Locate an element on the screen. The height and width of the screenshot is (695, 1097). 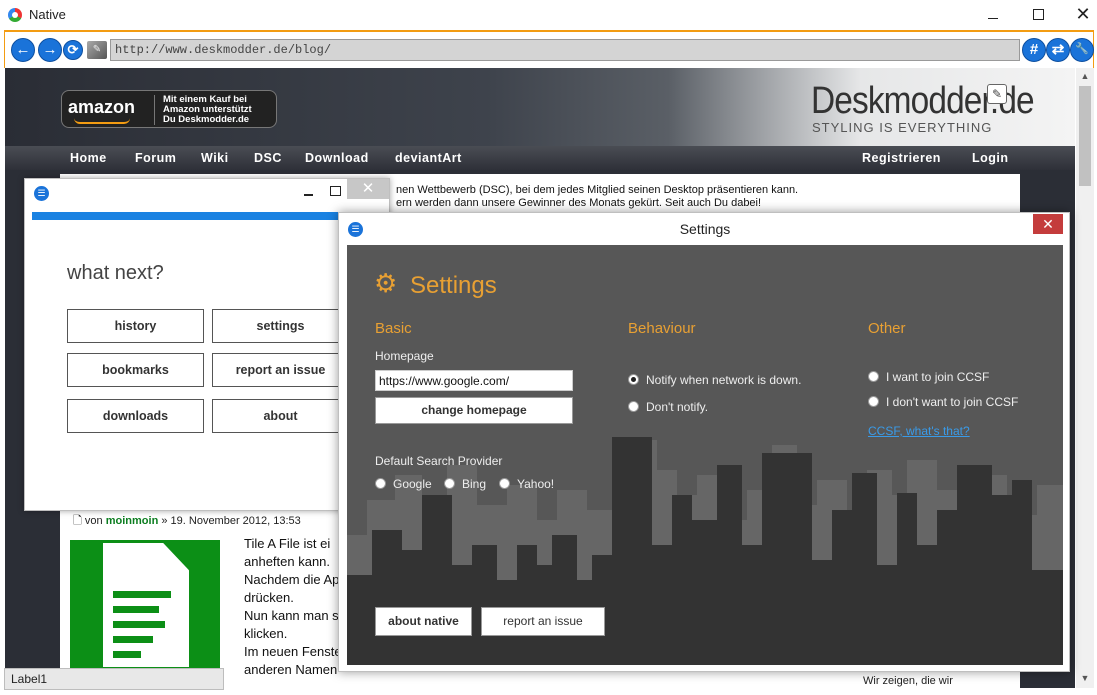
settings-close-button: ✕ is located at coordinates (1048, 224).